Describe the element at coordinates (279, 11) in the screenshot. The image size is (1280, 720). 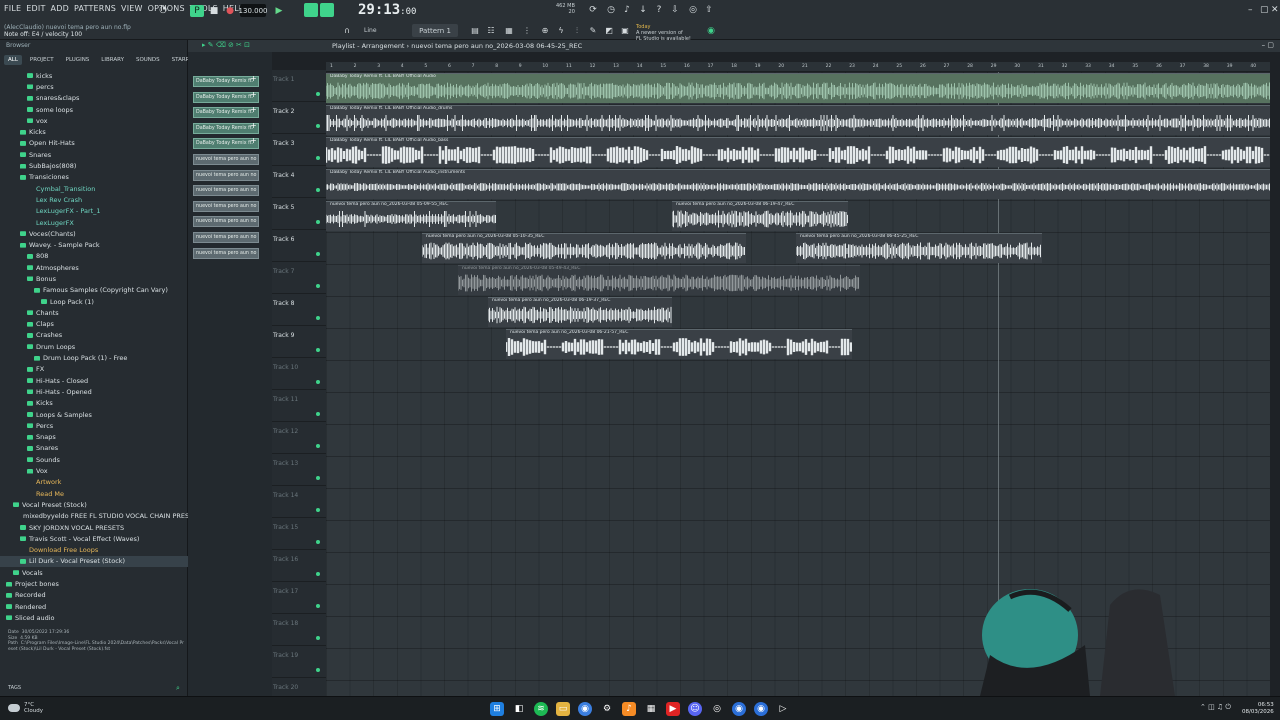
I see `play-icon: ▶` at that location.